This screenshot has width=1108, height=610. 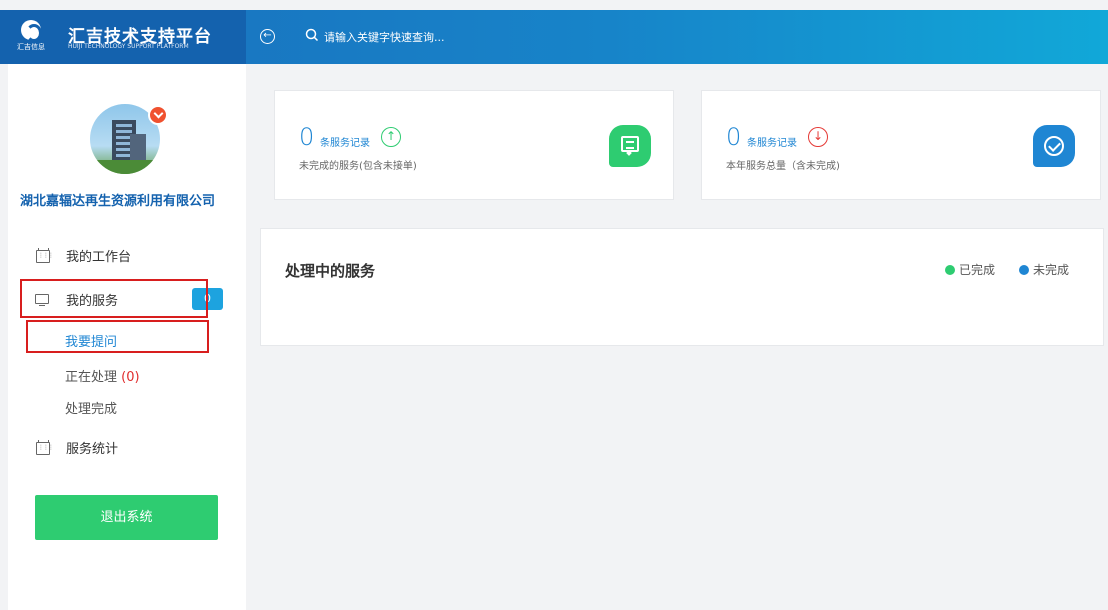 I want to click on sidebar-item-processing: 正在处理 (0), so click(x=102, y=375).